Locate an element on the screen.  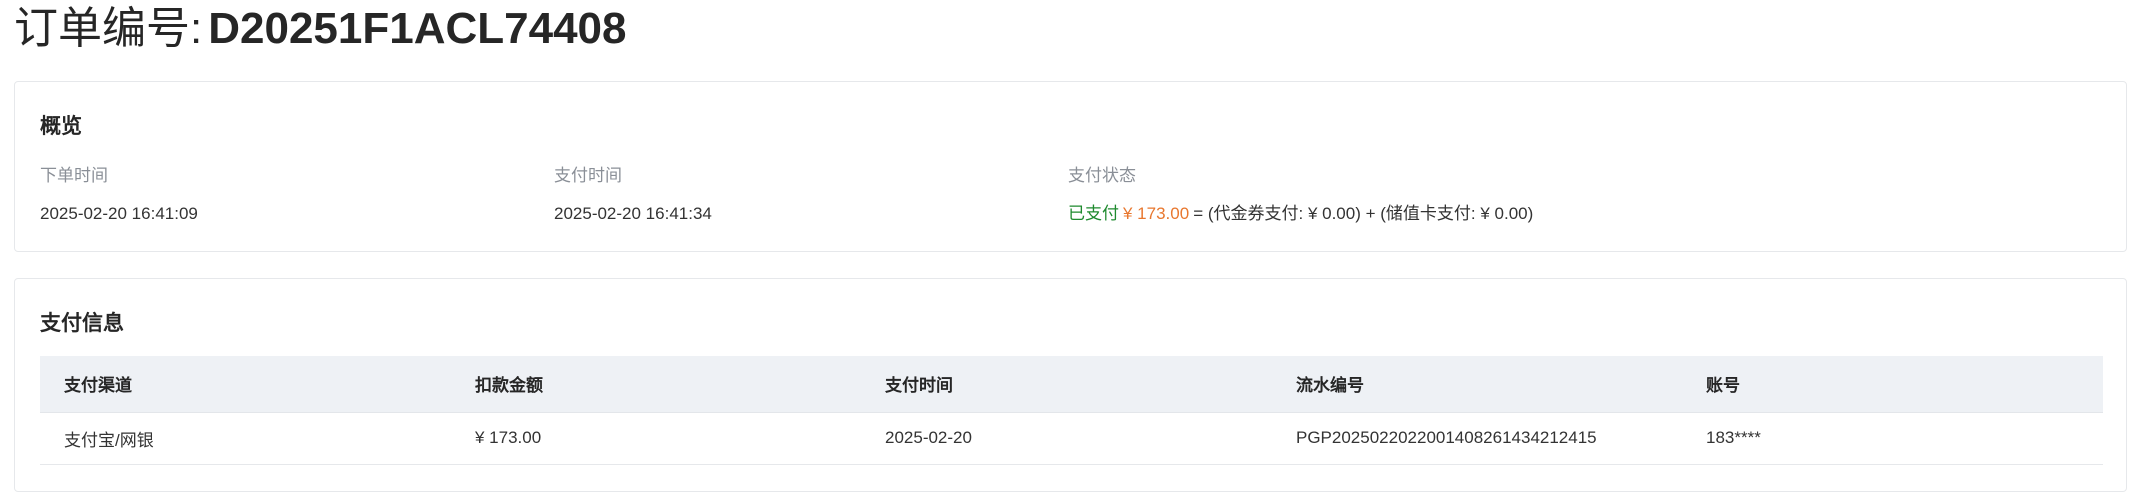
order-time-field: 下单时间 2025-02-20 16:41:09 is located at coordinates (119, 195).